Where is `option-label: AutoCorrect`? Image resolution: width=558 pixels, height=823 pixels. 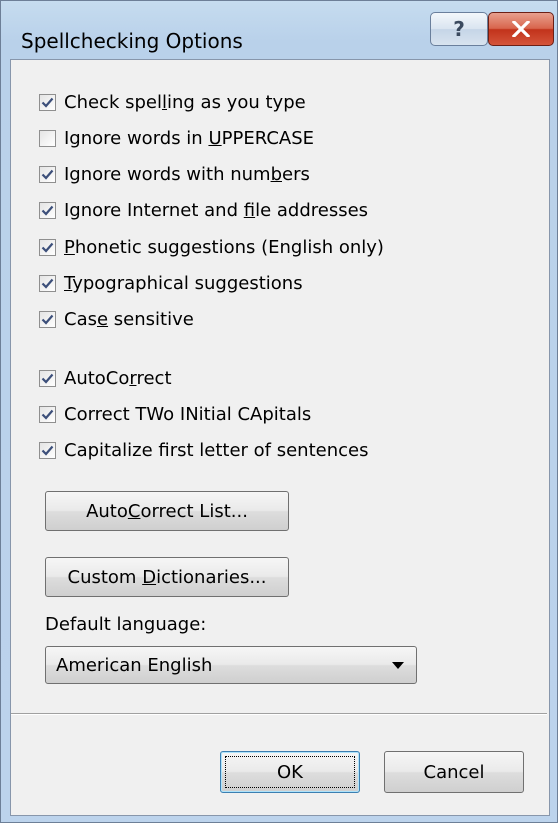 option-label: AutoCorrect is located at coordinates (118, 378).